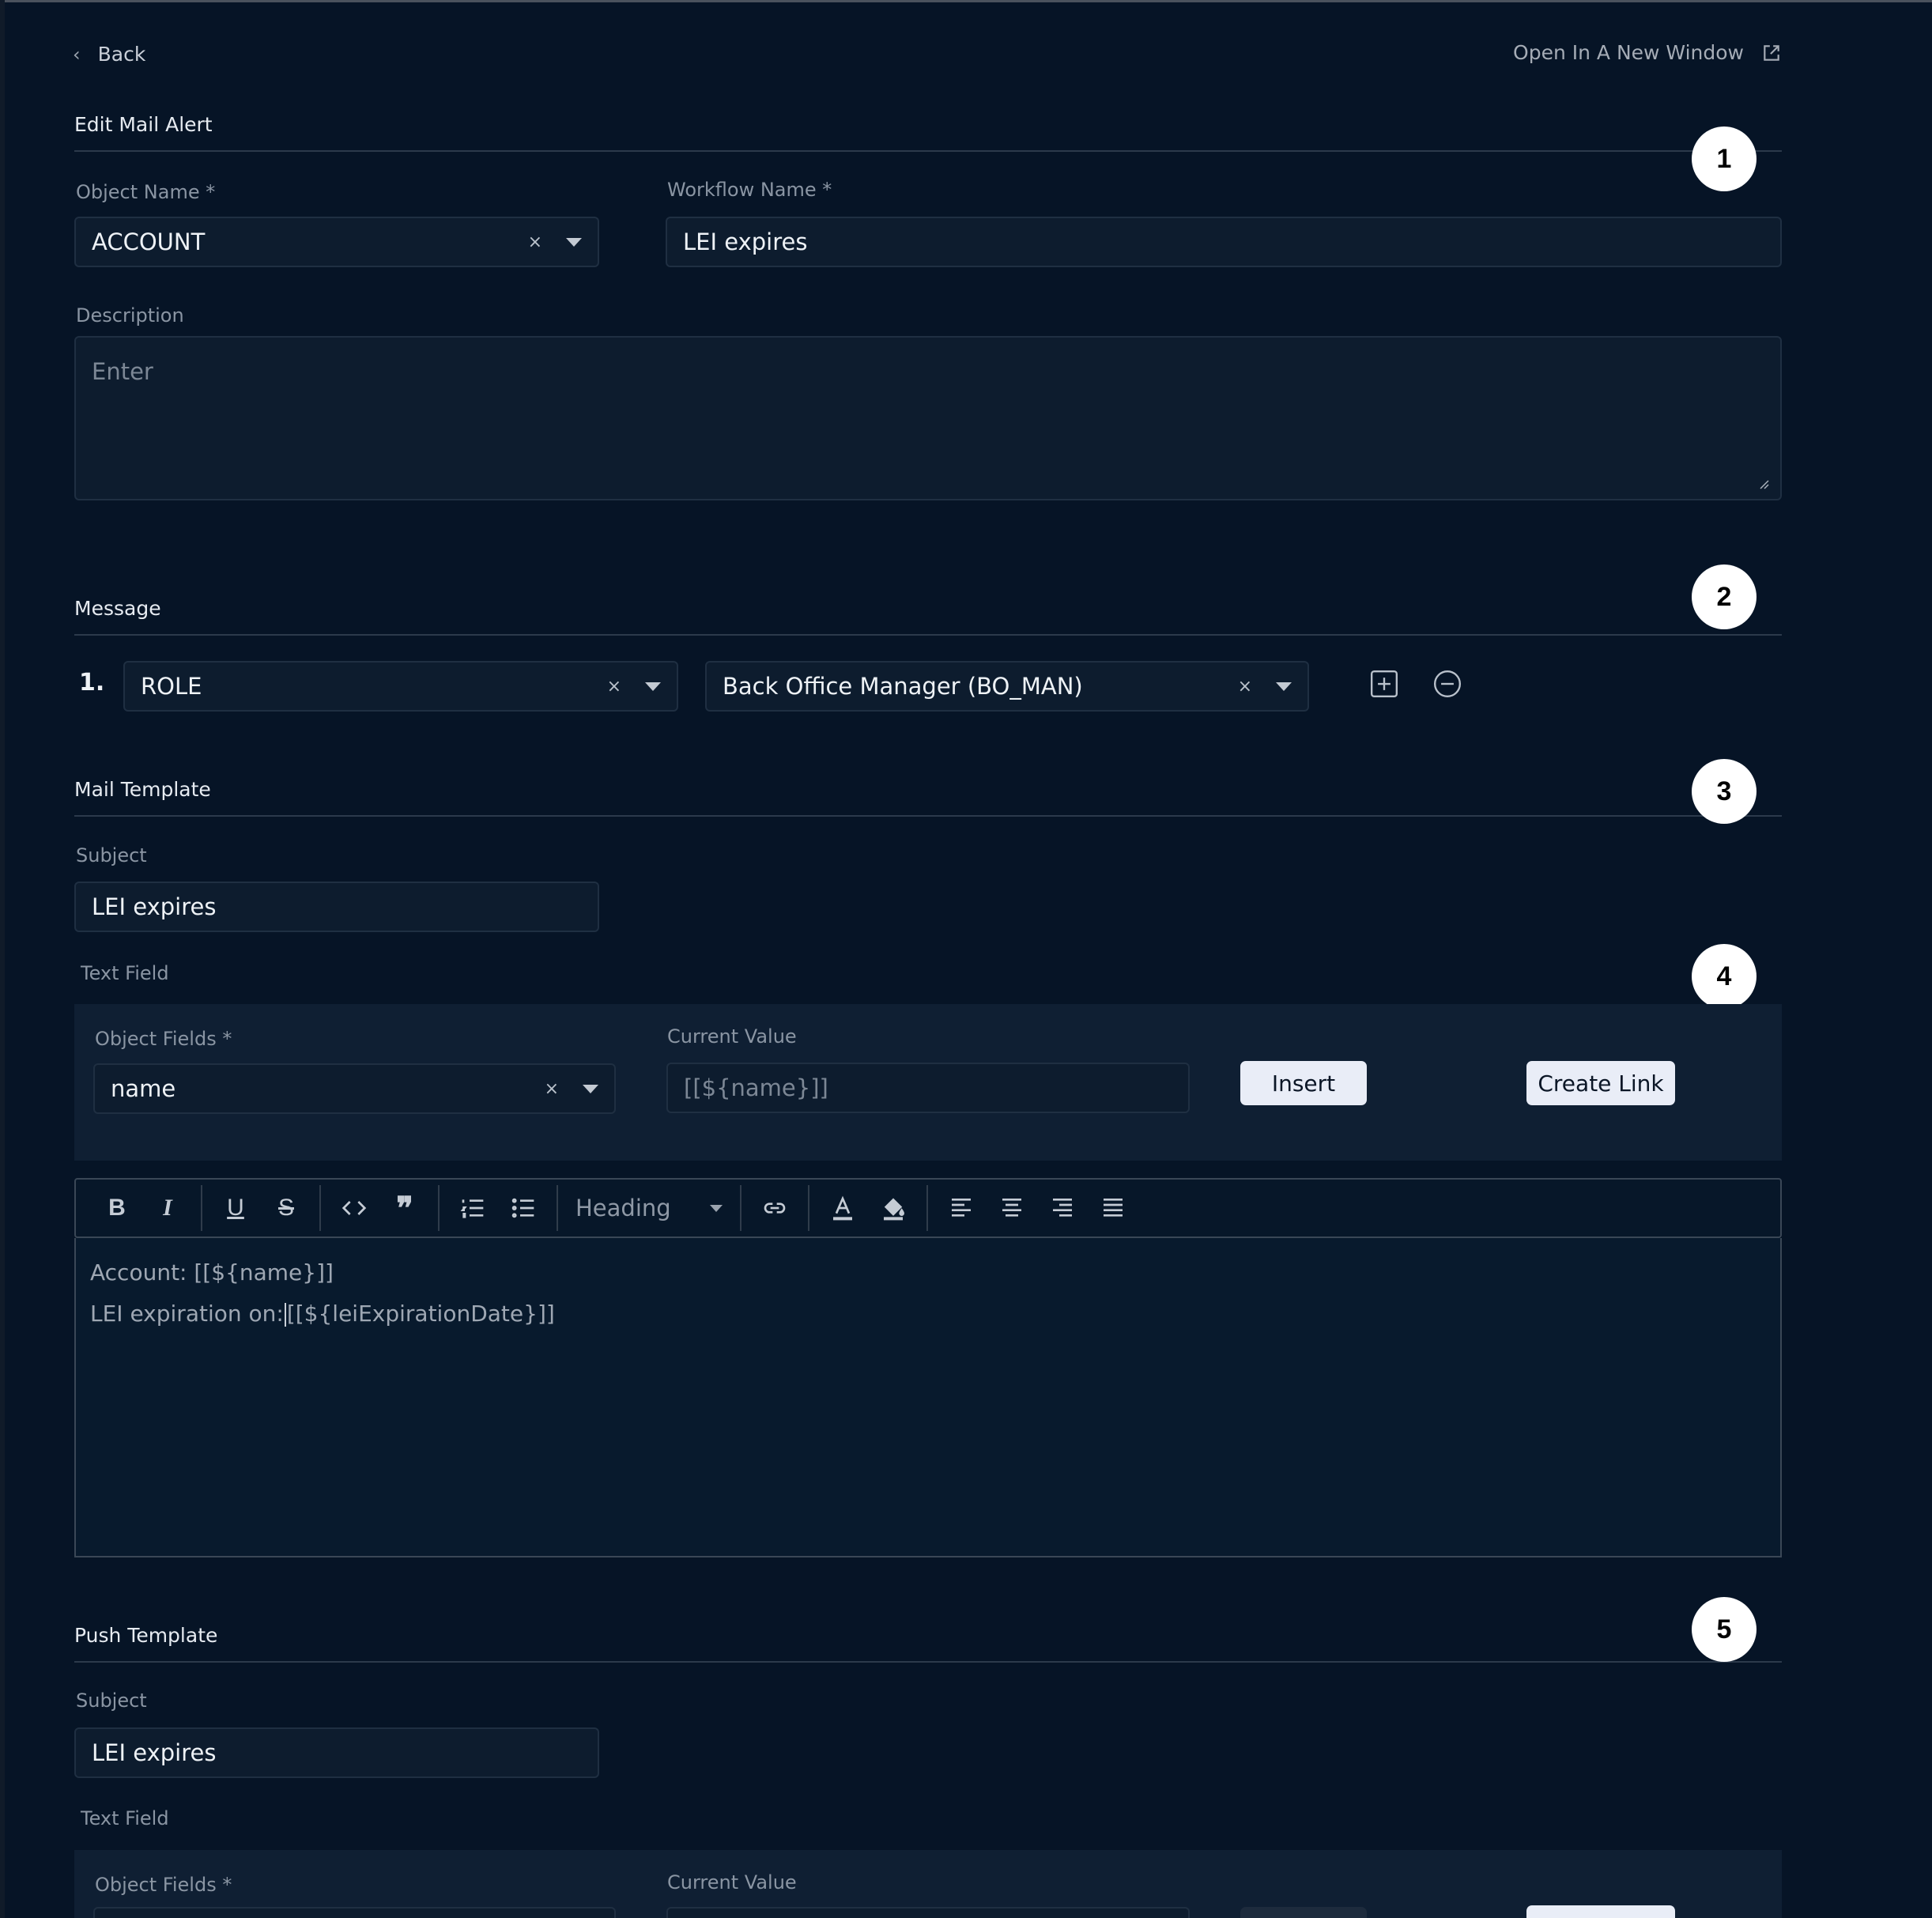 This screenshot has height=1918, width=1932. Describe the element at coordinates (1113, 1208) in the screenshot. I see `align-justify-icon` at that location.